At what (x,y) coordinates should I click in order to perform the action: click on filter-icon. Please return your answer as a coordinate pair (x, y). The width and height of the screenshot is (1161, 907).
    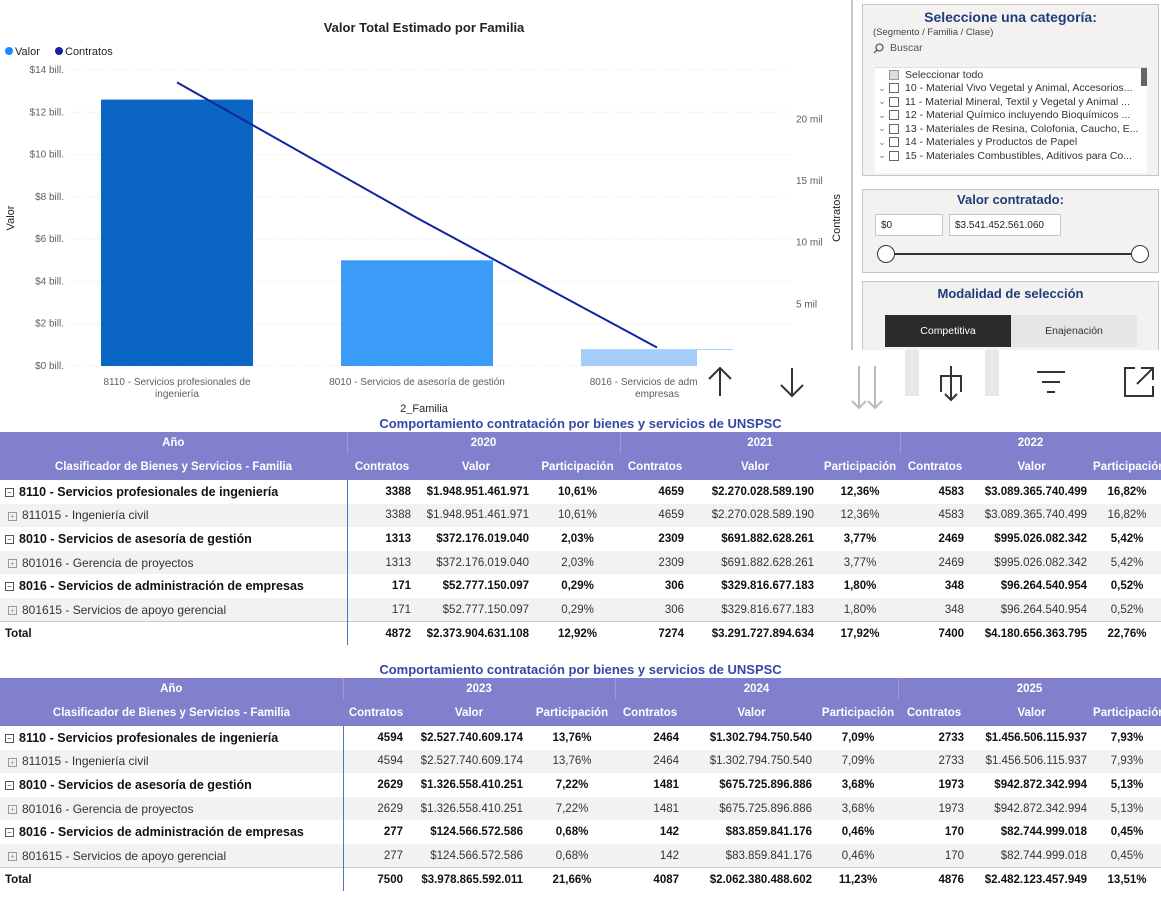
    Looking at the image, I should click on (1051, 382).